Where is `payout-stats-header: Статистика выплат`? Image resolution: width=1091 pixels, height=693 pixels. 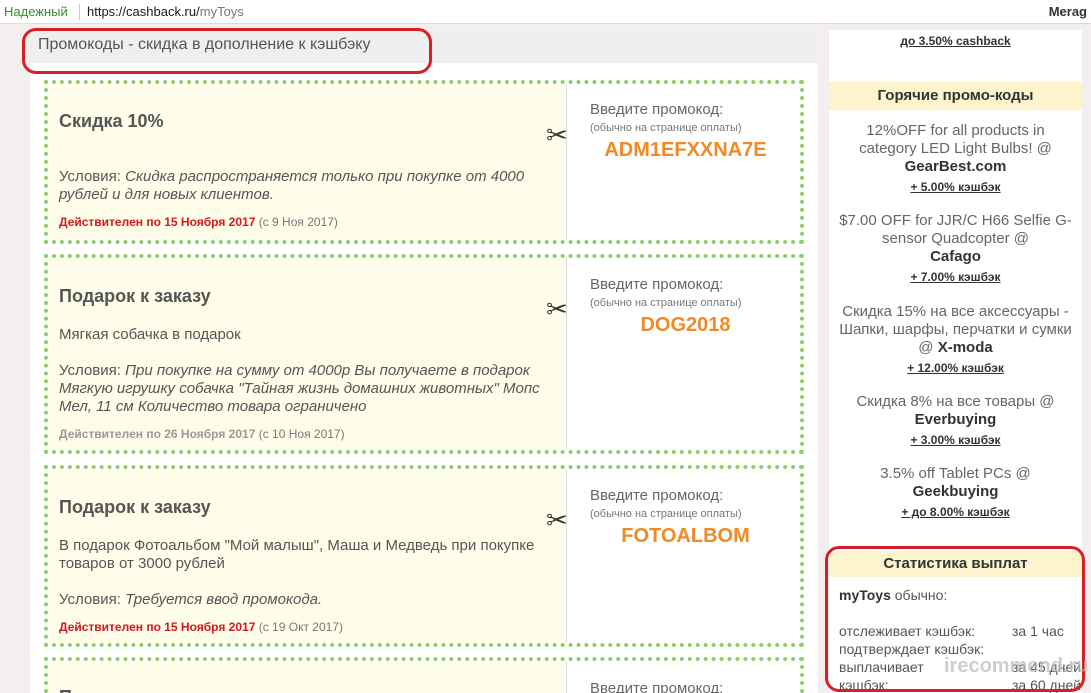
payout-stats-header: Статистика выплат is located at coordinates (955, 564).